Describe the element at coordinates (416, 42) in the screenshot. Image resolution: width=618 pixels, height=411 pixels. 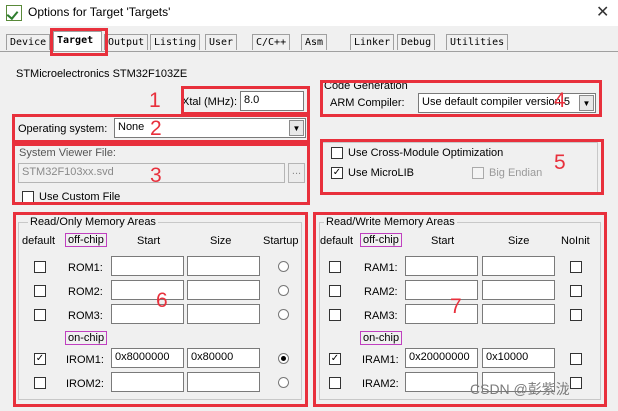
I see `tab-debug: Debug` at that location.